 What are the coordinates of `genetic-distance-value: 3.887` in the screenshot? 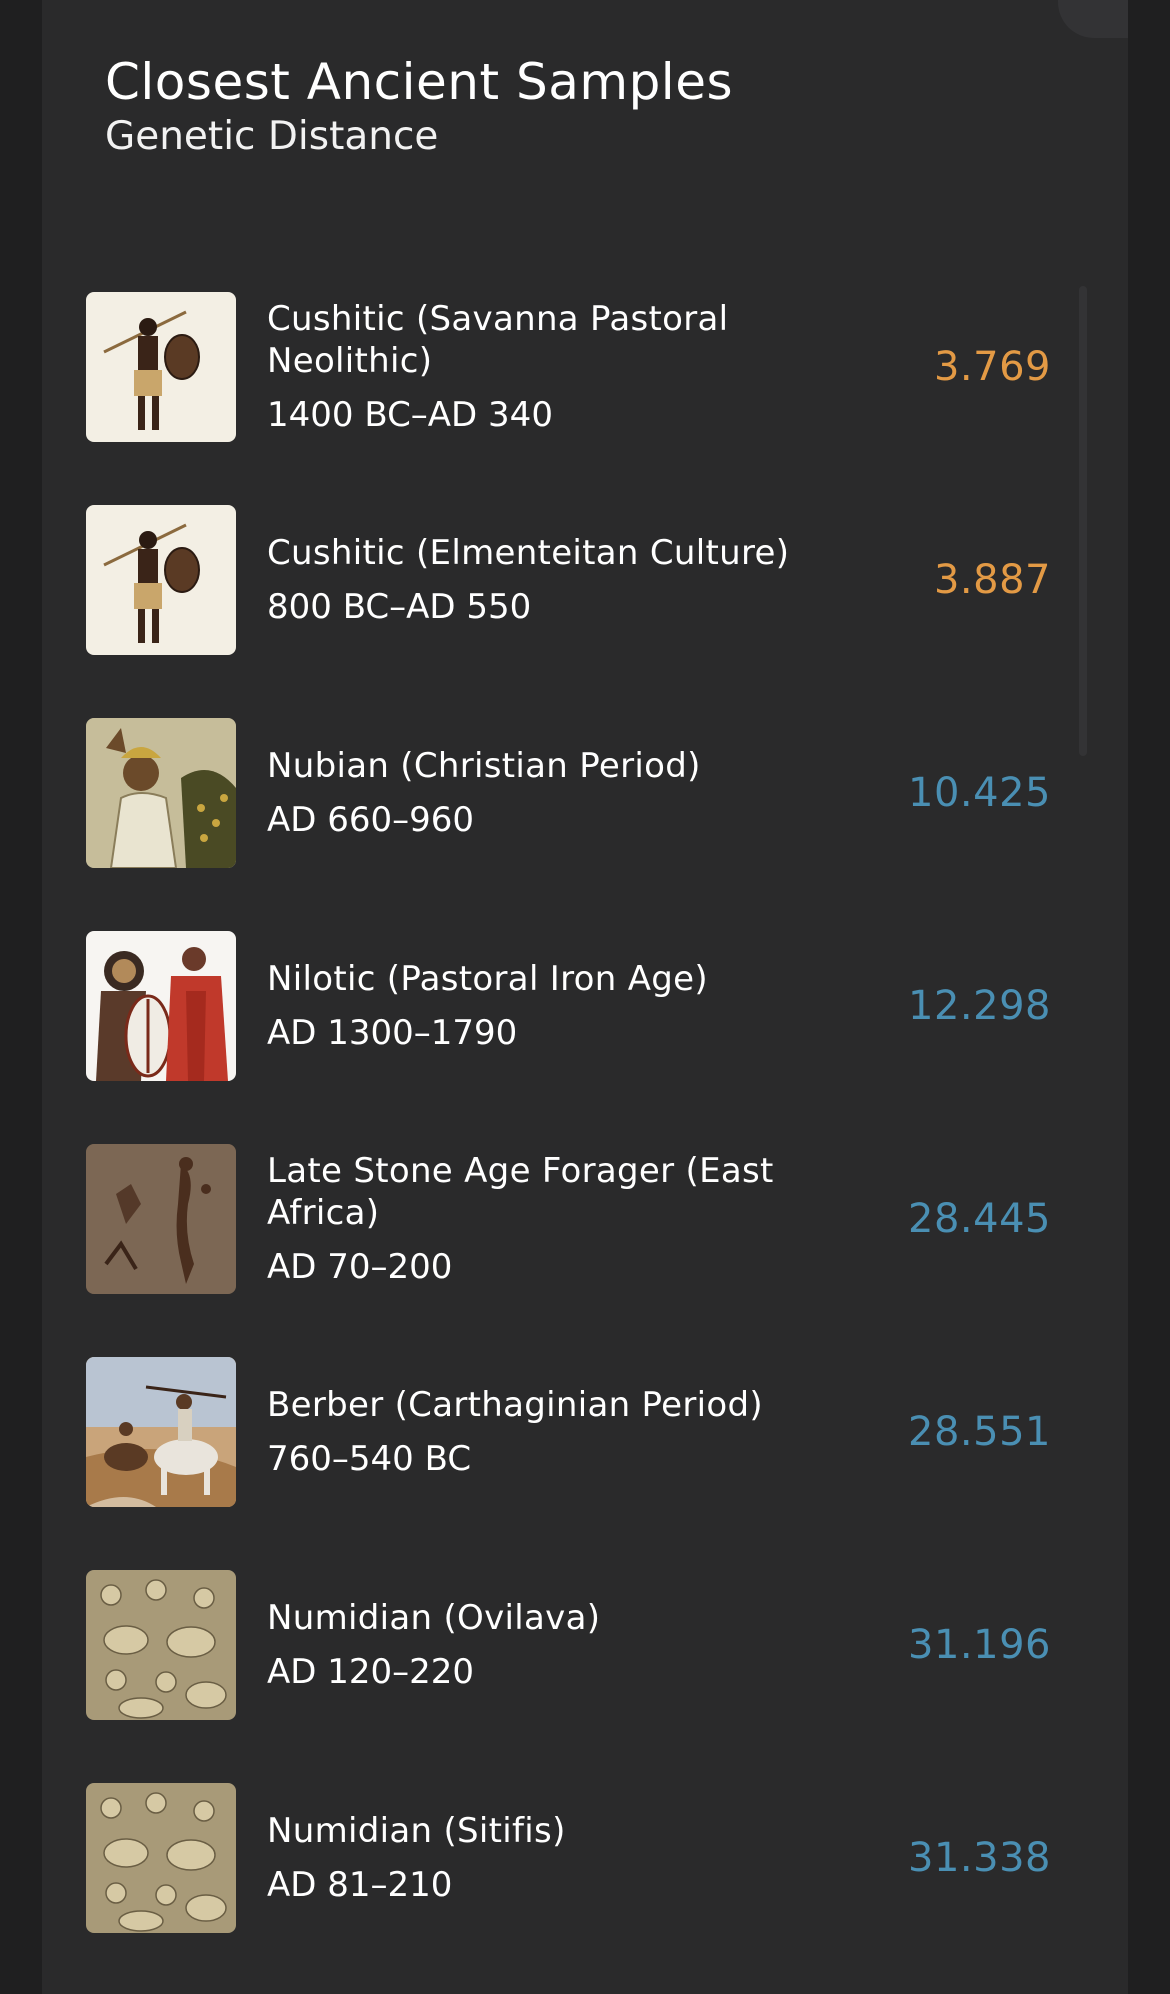 It's located at (992, 580).